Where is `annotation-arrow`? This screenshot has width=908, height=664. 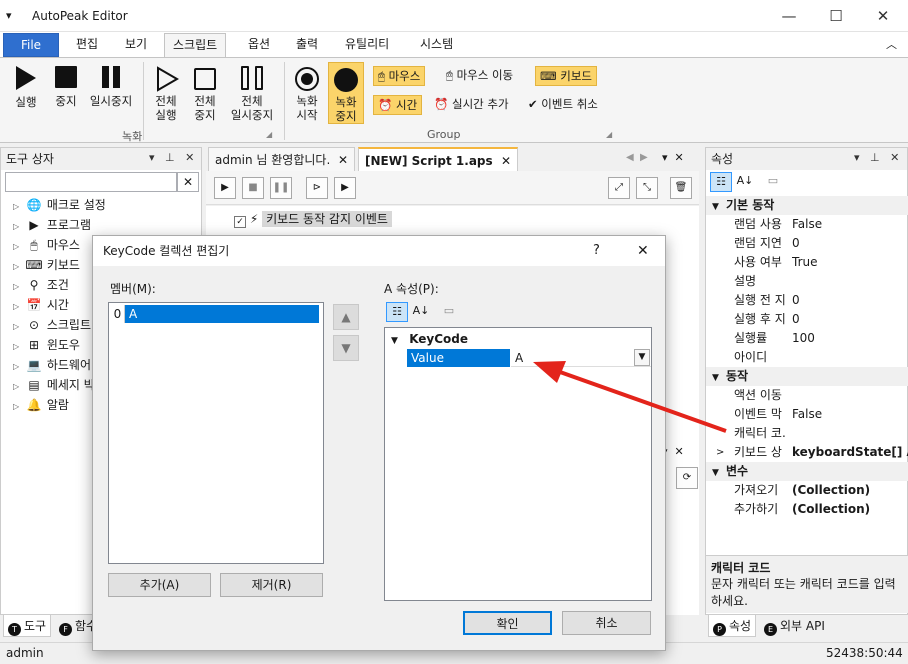
annotation-arrow is located at coordinates (630, 397).